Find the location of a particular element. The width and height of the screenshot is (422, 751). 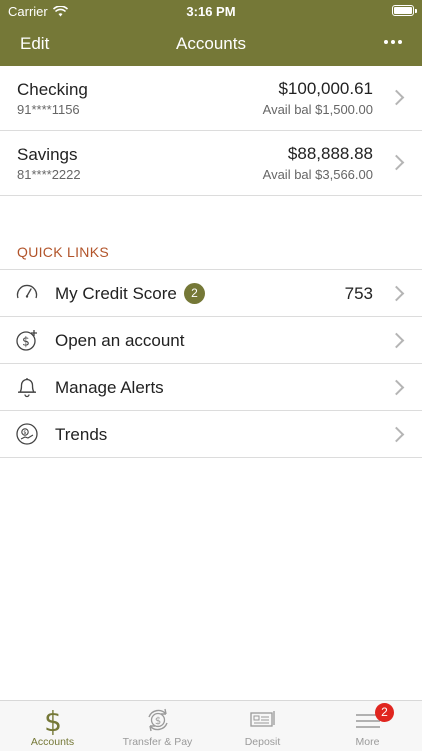

quick-links-heading: QUICK LINKS is located at coordinates (63, 252).